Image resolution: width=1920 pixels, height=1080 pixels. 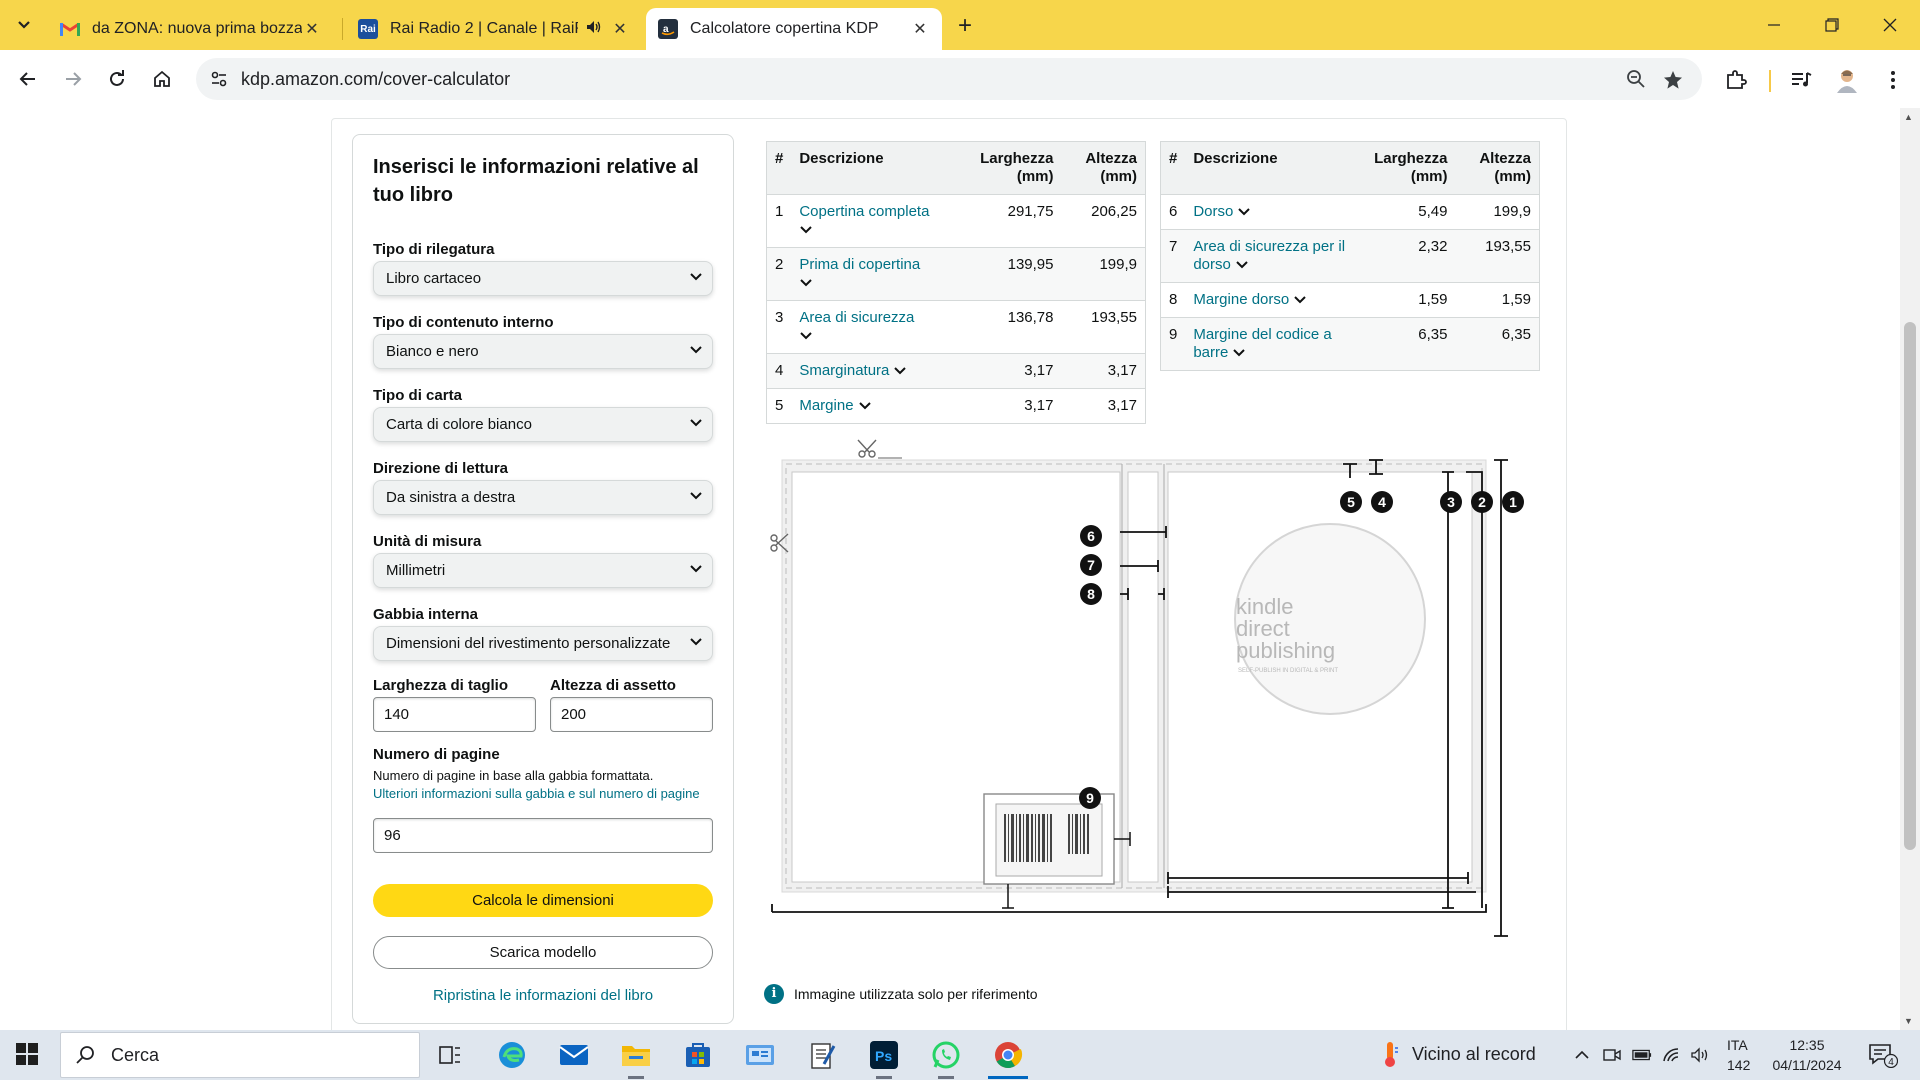 I want to click on row-description: Prima di copertina, so click(x=878, y=274).